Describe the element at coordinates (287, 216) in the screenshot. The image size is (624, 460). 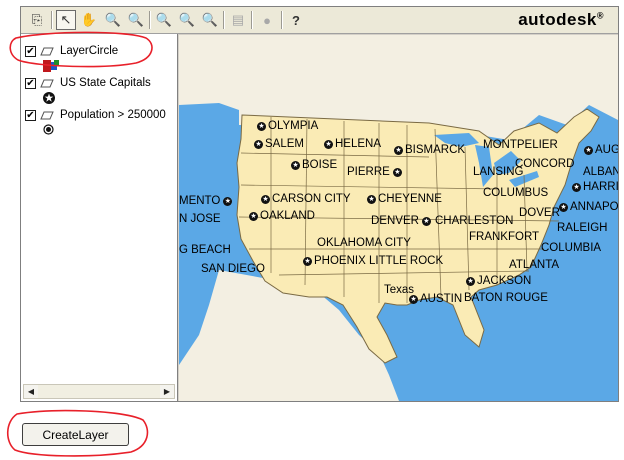
I see `city-name: OAKLAND` at that location.